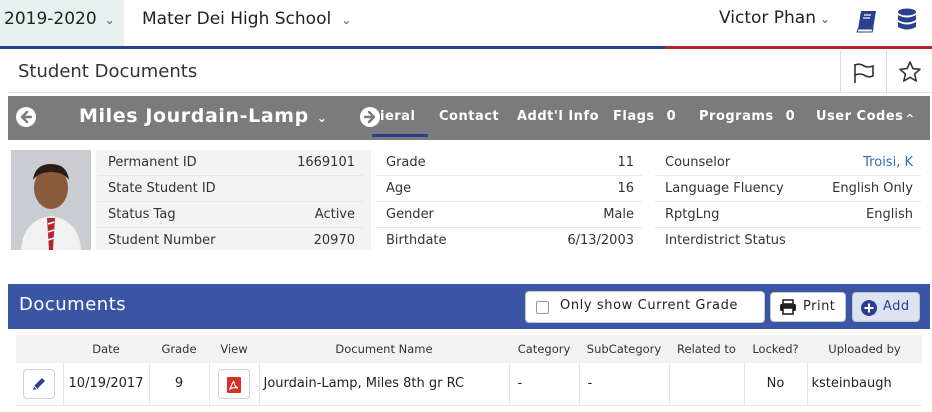  What do you see at coordinates (383, 384) in the screenshot?
I see `cell-document-name: Jourdain-Lamp, Miles 8th gr RC` at bounding box center [383, 384].